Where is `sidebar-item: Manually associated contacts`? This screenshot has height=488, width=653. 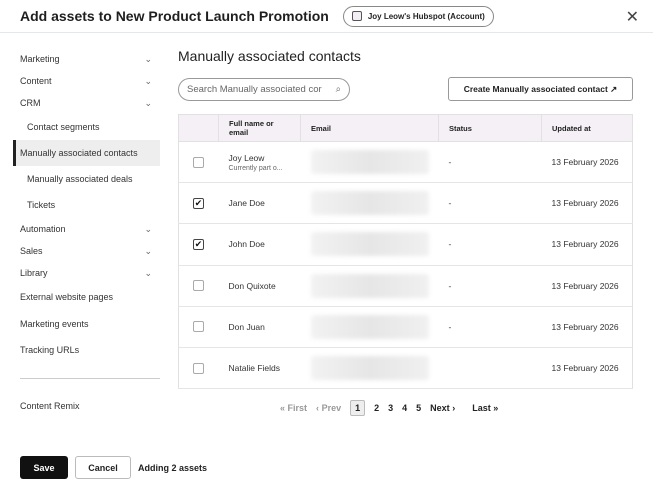 sidebar-item: Manually associated contacts is located at coordinates (86, 153).